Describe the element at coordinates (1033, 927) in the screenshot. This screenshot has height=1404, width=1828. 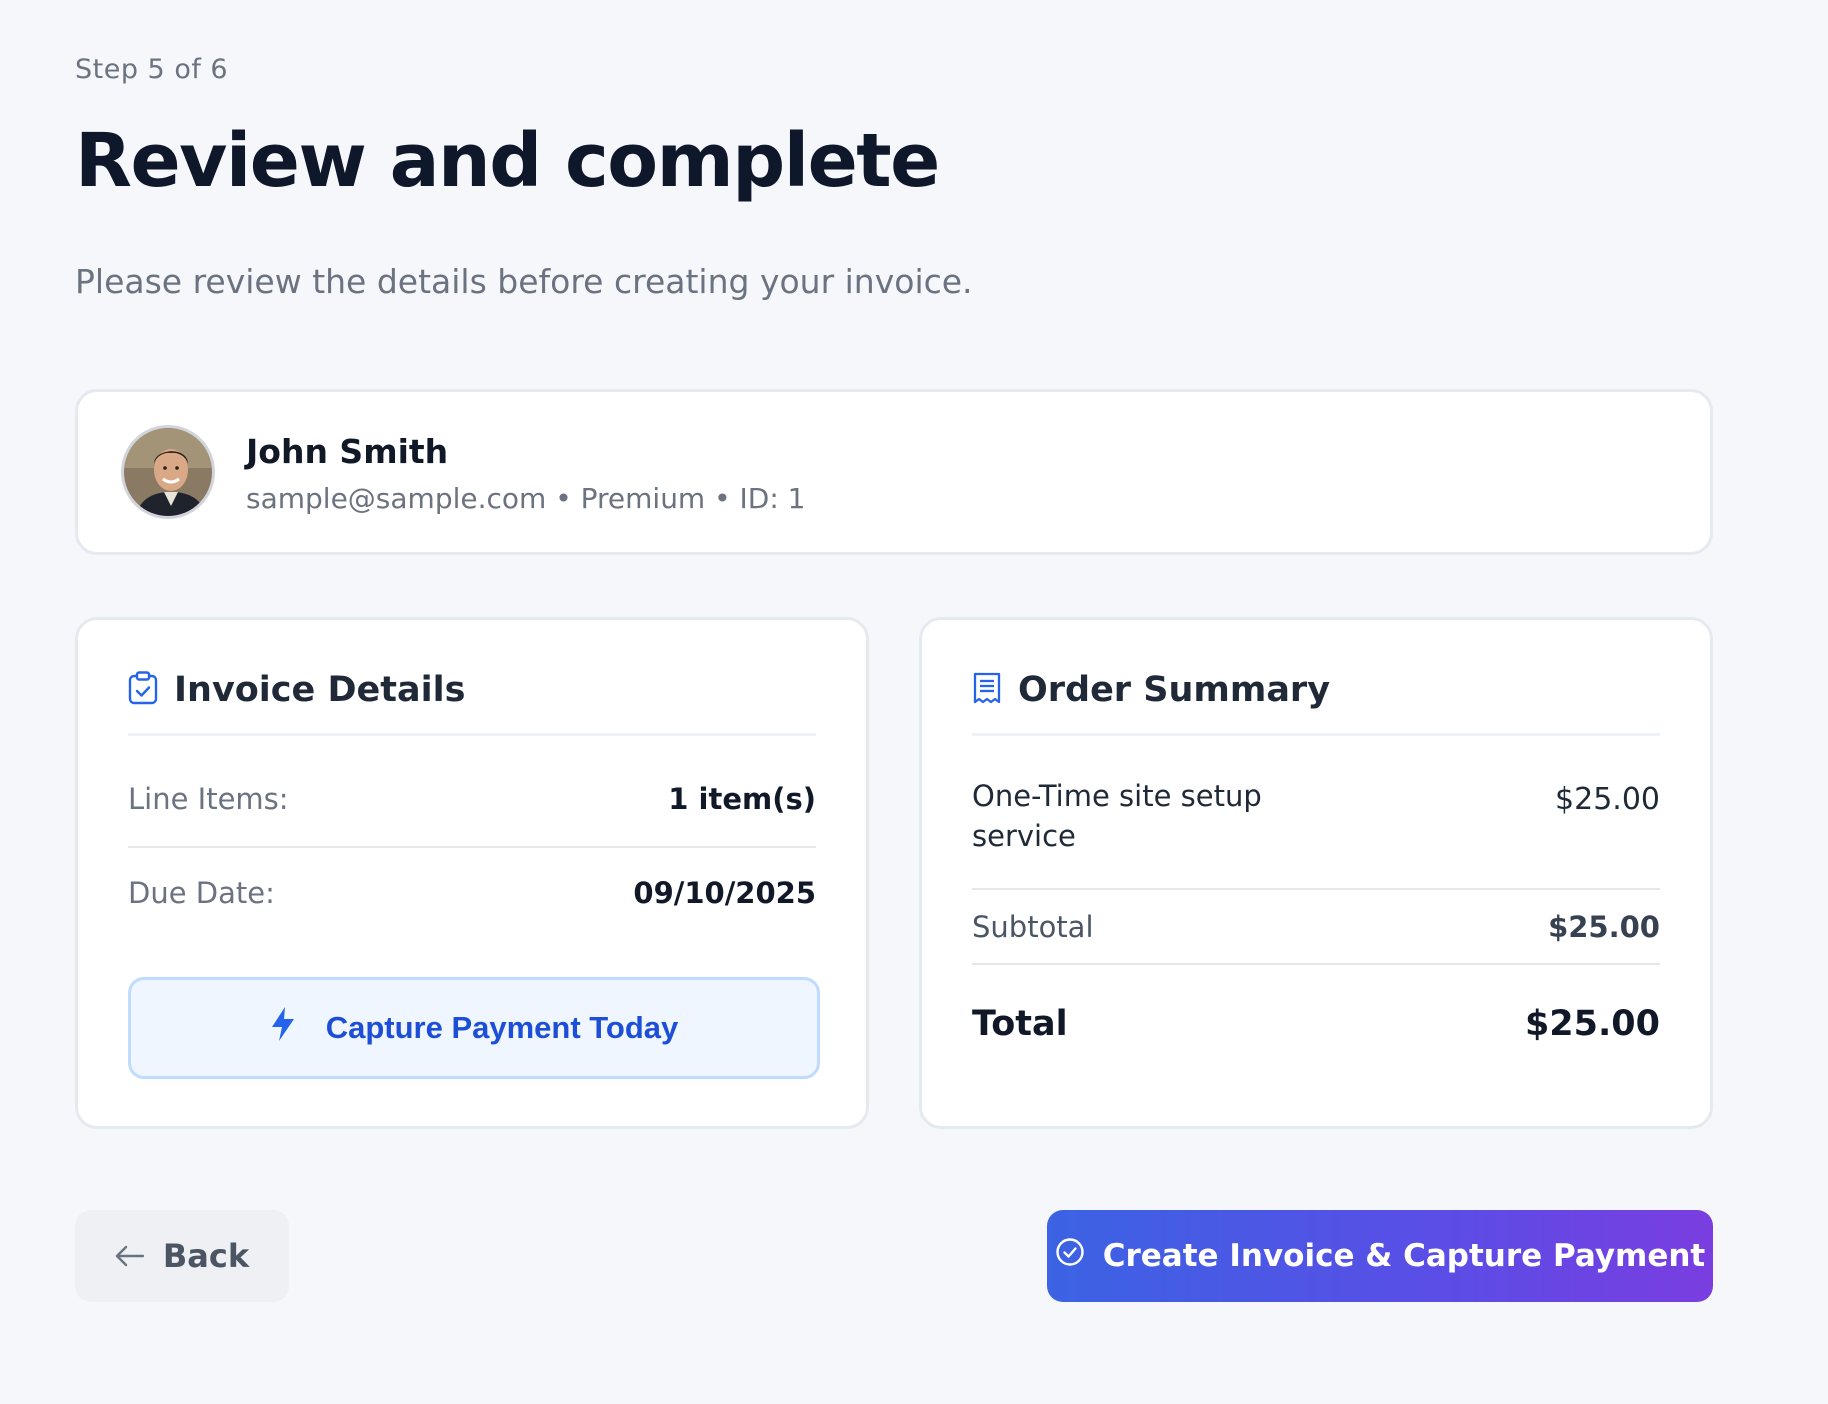
I see `subtotal-label: Subtotal` at that location.